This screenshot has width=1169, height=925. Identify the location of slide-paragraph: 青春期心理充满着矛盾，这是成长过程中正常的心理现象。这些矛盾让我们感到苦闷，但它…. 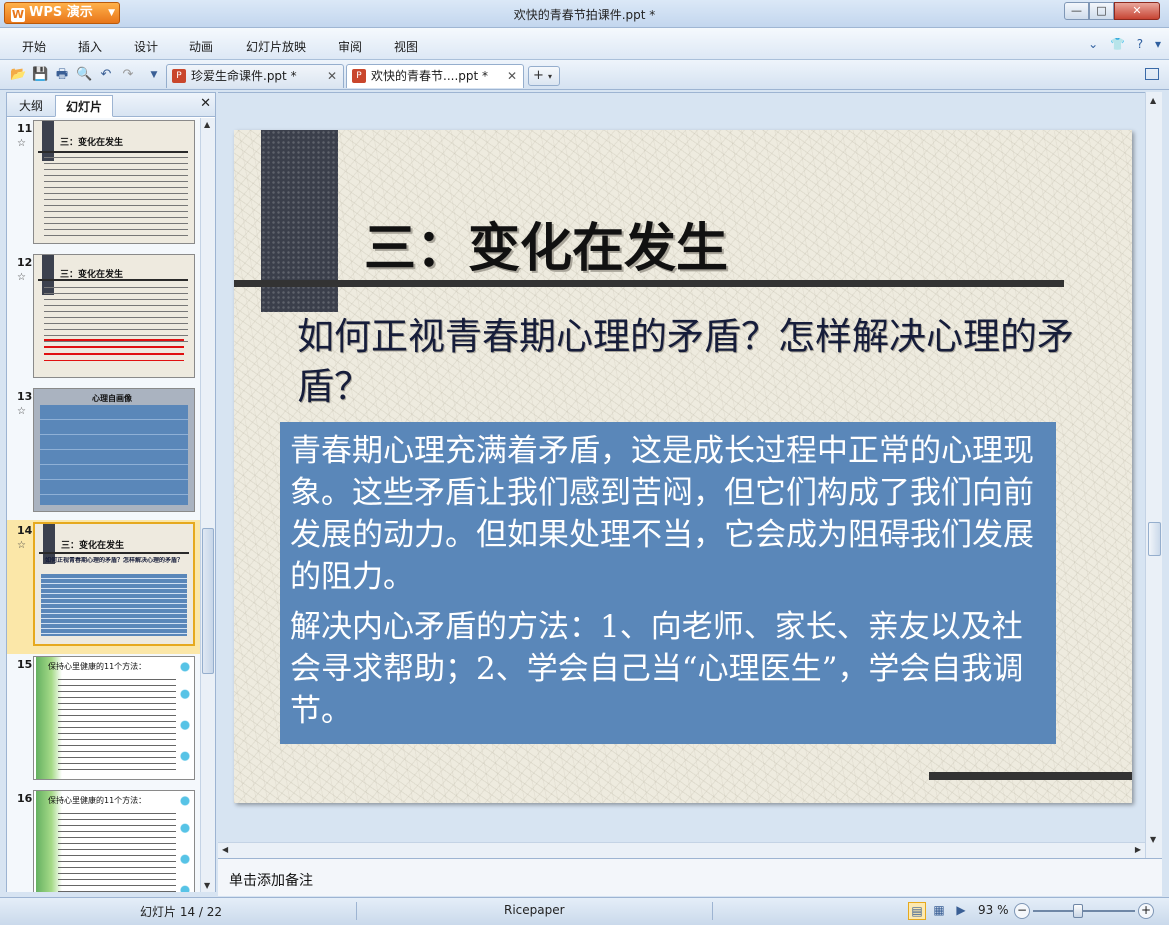
(662, 514).